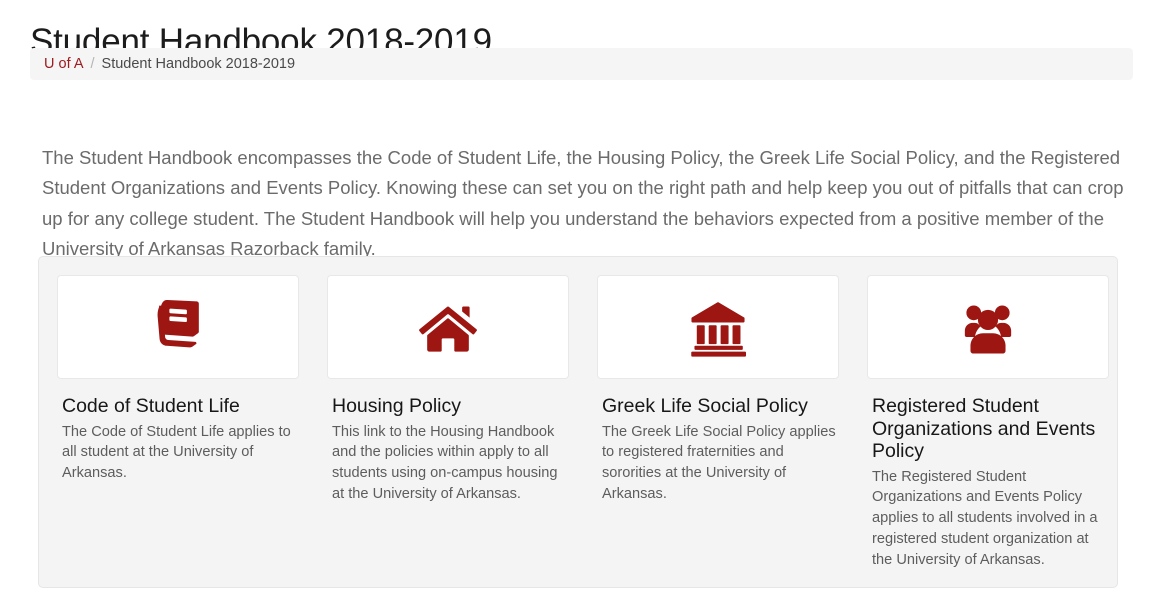 The width and height of the screenshot is (1170, 600). I want to click on breadcrumb: U of A / Student Handbook 2018-2019, so click(581, 64).